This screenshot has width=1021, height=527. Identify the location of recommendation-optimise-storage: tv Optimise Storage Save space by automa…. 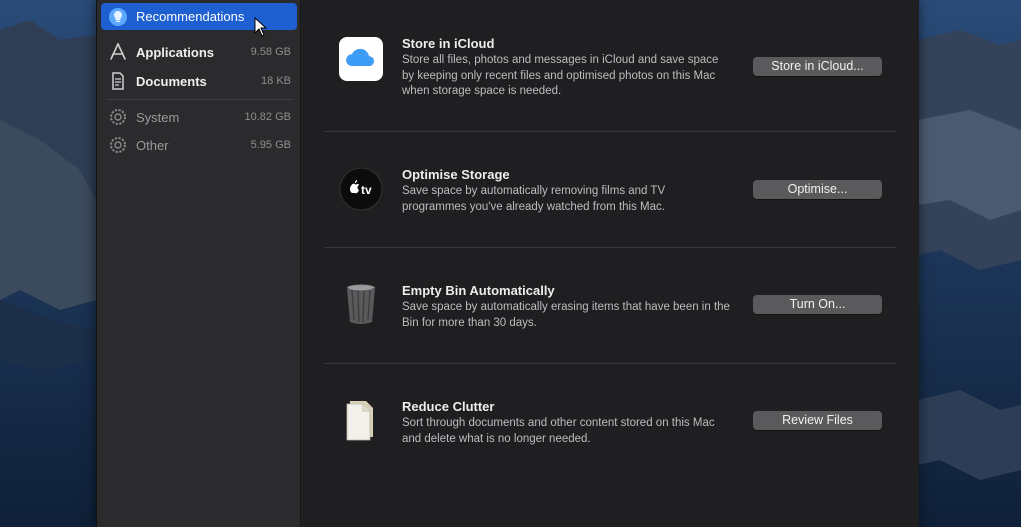
(610, 190).